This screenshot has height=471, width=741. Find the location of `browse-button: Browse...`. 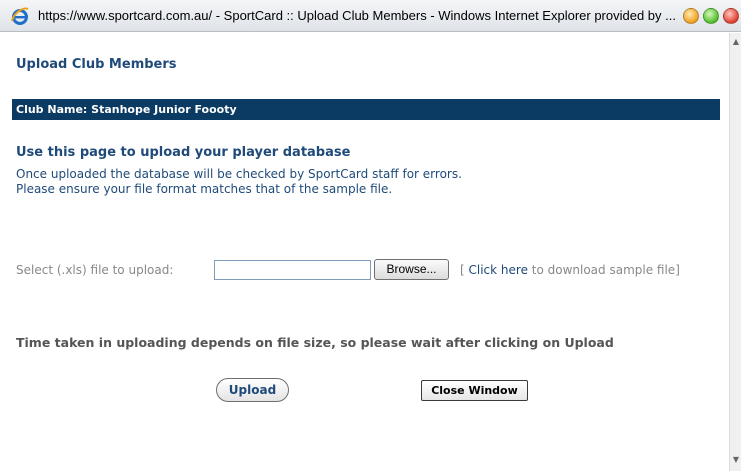

browse-button: Browse... is located at coordinates (411, 269).